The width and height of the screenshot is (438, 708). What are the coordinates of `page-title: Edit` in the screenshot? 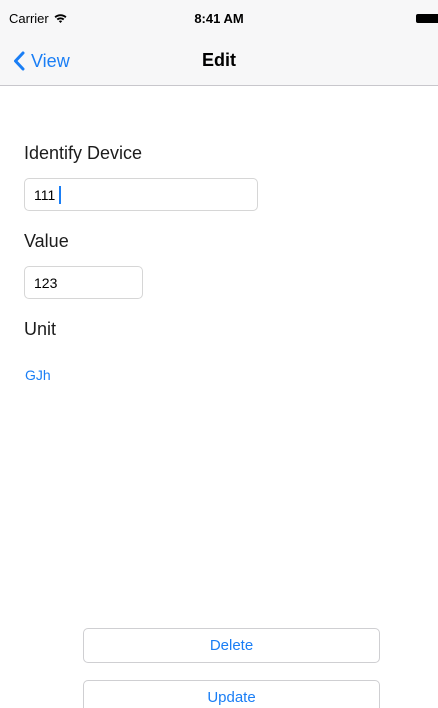 It's located at (219, 60).